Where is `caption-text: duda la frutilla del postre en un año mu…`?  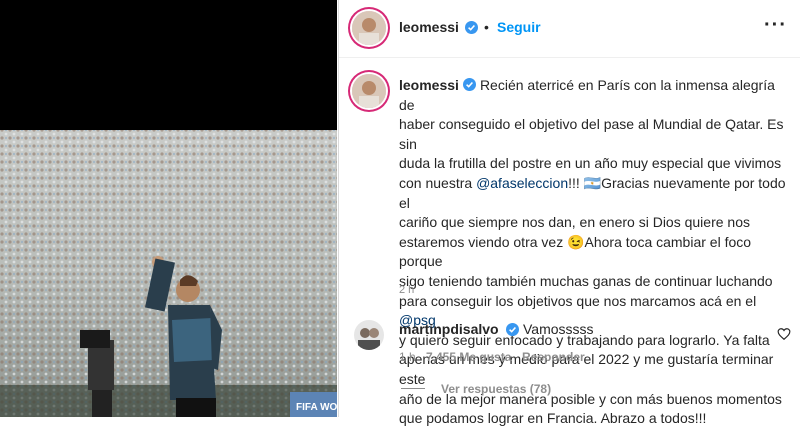
caption-text: duda la frutilla del postre en un año mu… is located at coordinates (590, 163).